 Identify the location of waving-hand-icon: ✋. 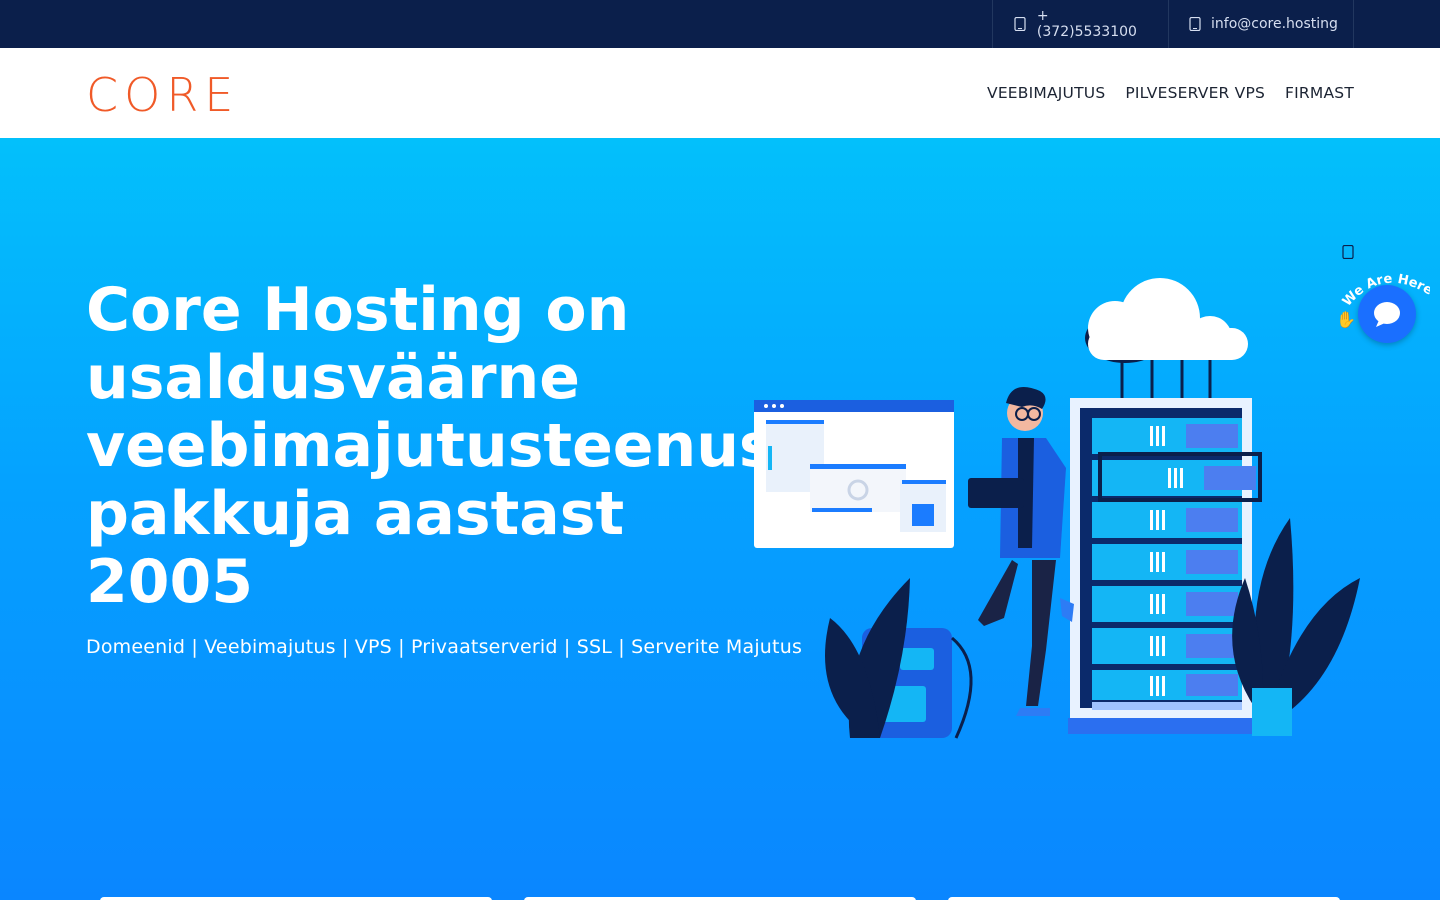
(1346, 319).